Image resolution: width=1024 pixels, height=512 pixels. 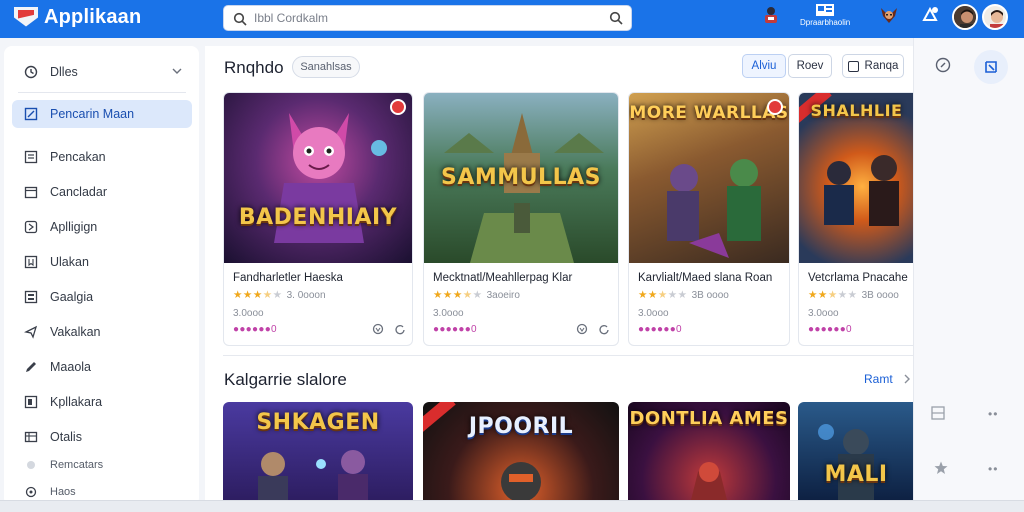 I want to click on puzzle-icon, so click(x=31, y=227).